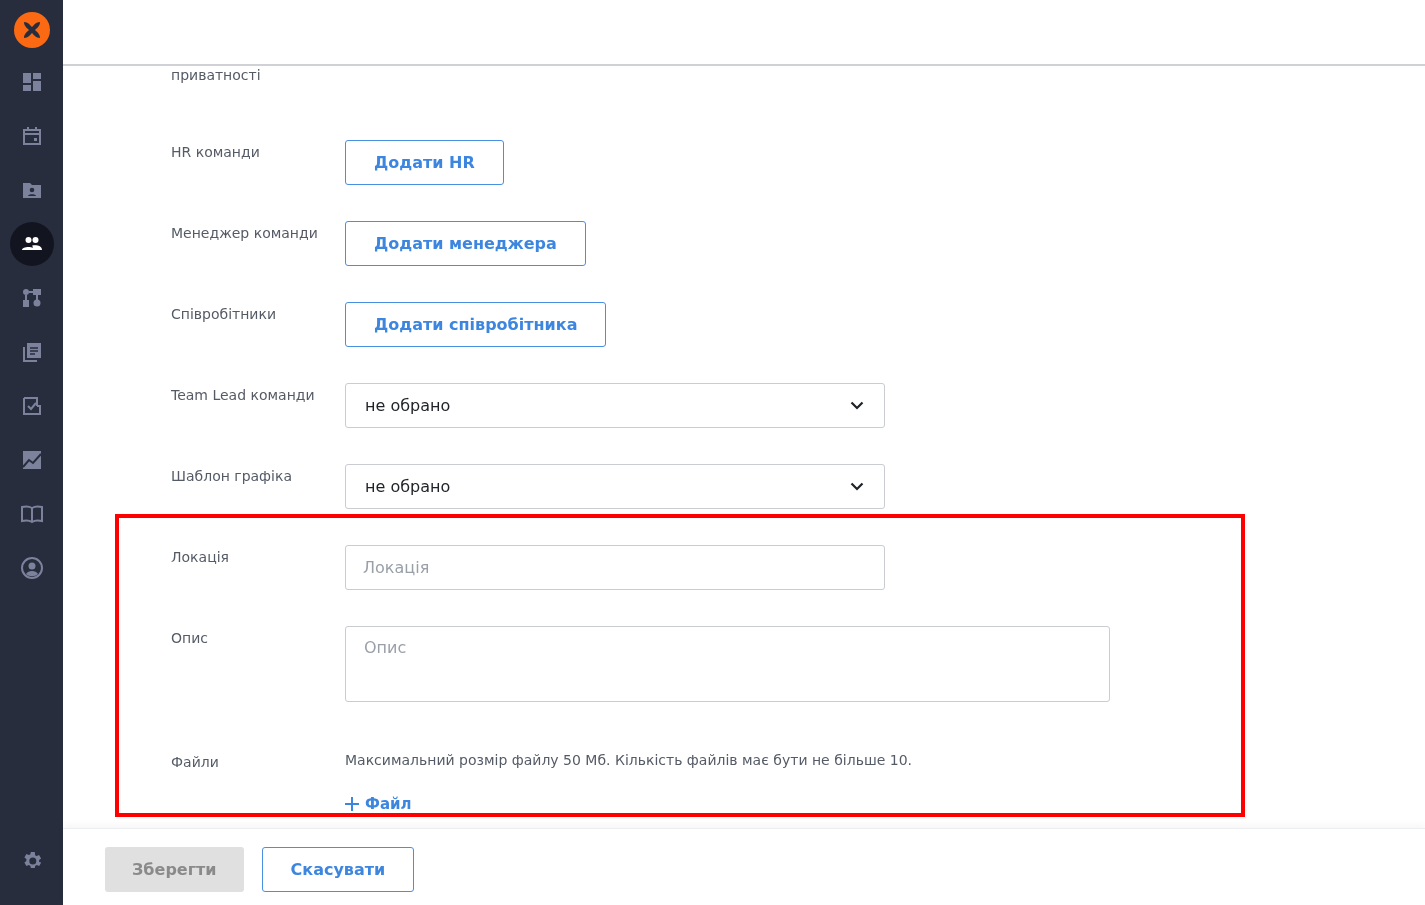  I want to click on field-label: Менеджер команди, so click(245, 233).